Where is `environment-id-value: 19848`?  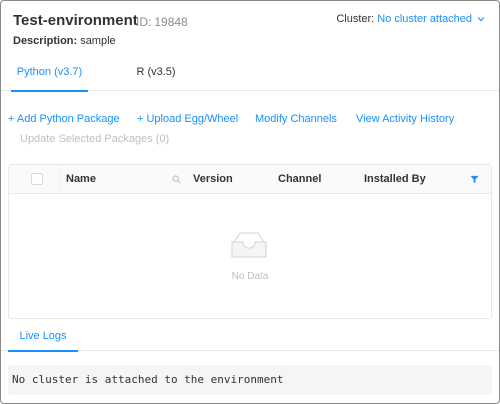
environment-id-value: 19848 is located at coordinates (171, 22).